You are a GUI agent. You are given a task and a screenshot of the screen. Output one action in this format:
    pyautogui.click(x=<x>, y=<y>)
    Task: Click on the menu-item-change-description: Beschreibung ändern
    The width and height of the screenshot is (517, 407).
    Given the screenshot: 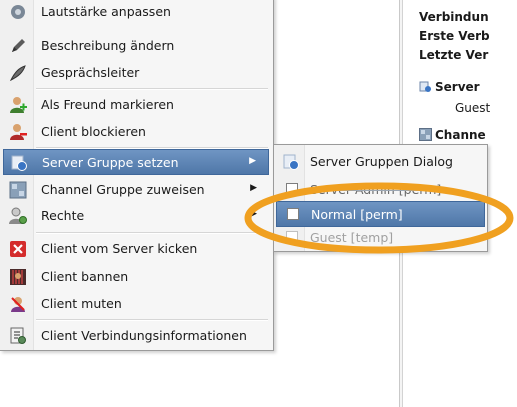 What is the action you would take?
    pyautogui.click(x=136, y=46)
    